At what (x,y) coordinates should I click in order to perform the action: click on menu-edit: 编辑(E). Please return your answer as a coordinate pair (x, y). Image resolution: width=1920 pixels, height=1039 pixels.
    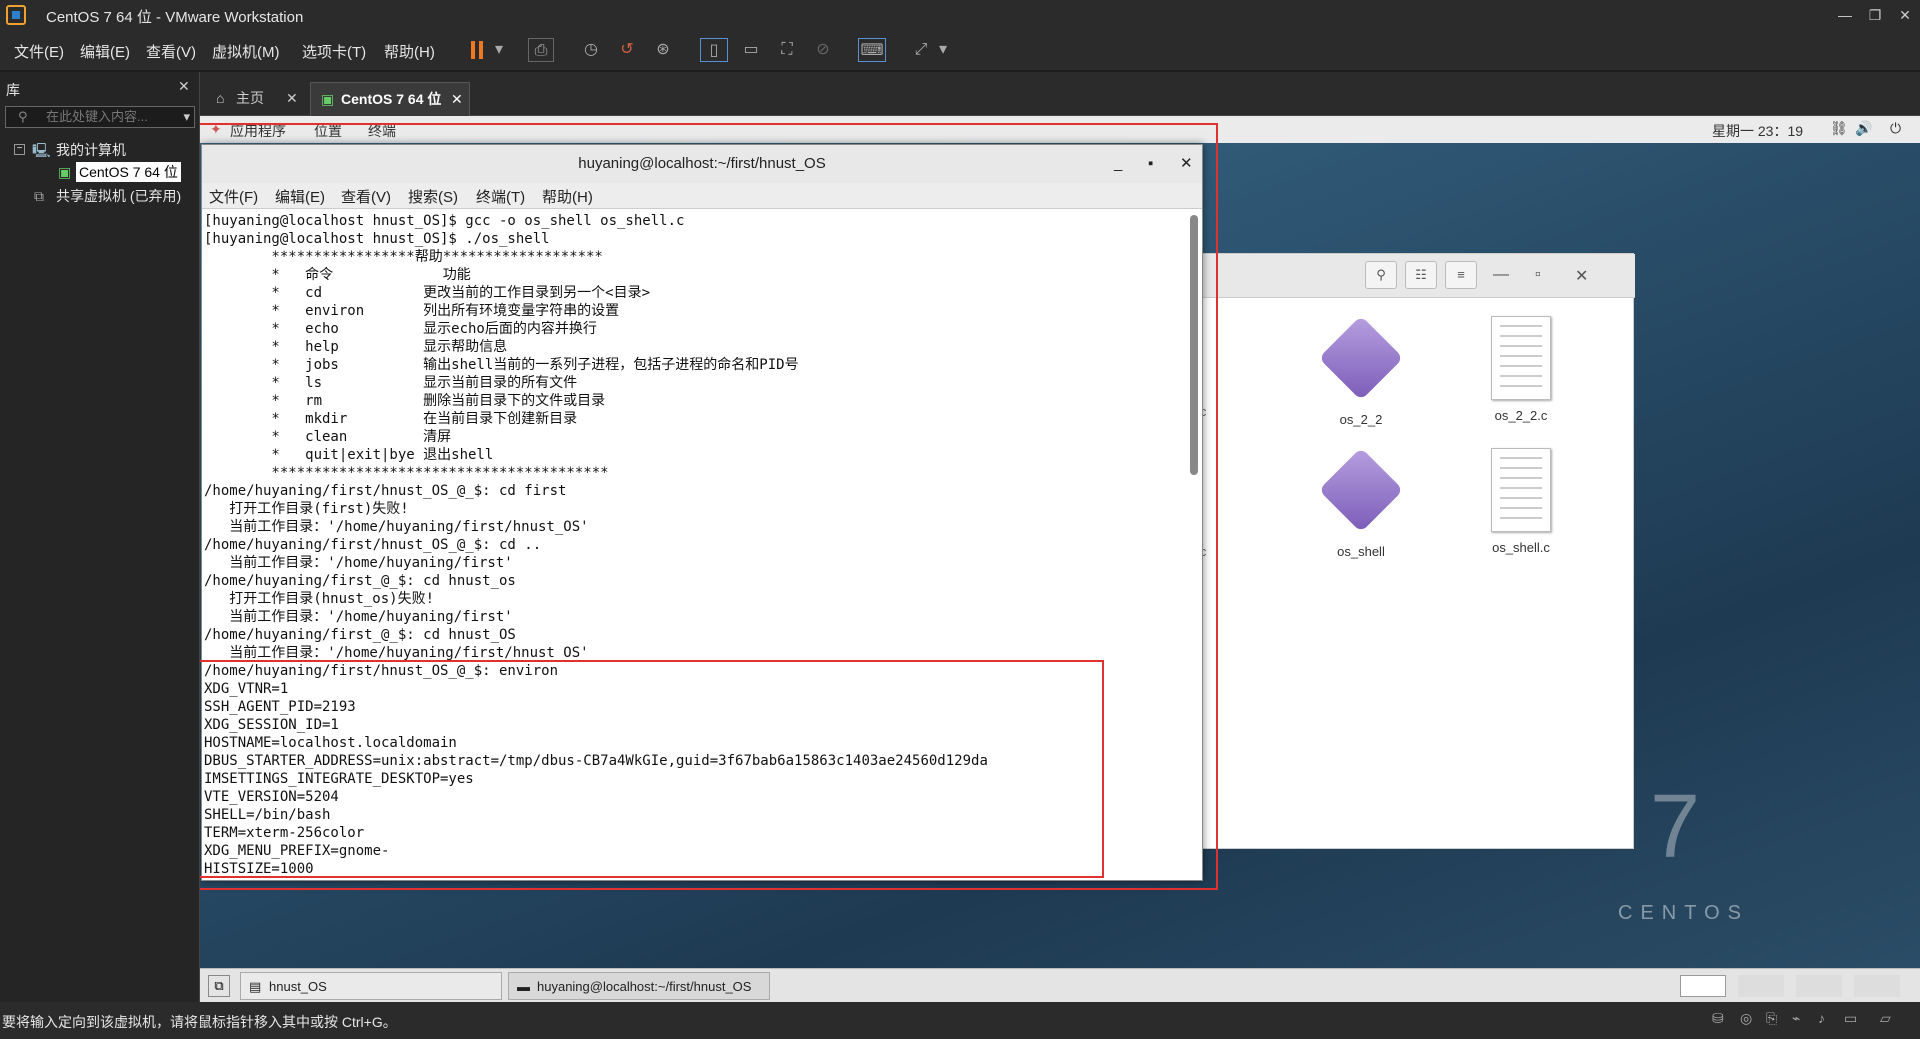
    Looking at the image, I should click on (105, 51).